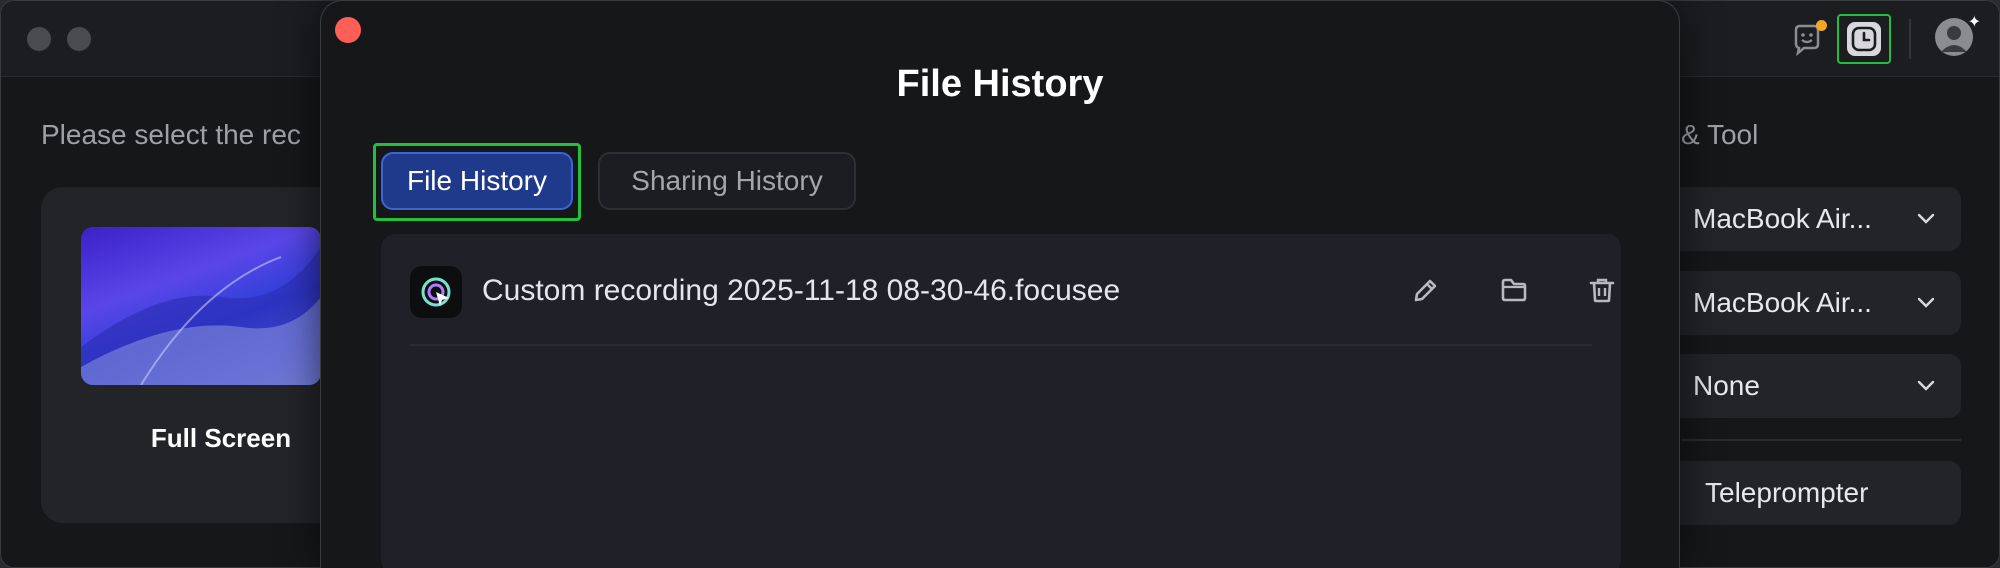 This screenshot has height=568, width=2000. I want to click on history-icon, so click(1864, 39).